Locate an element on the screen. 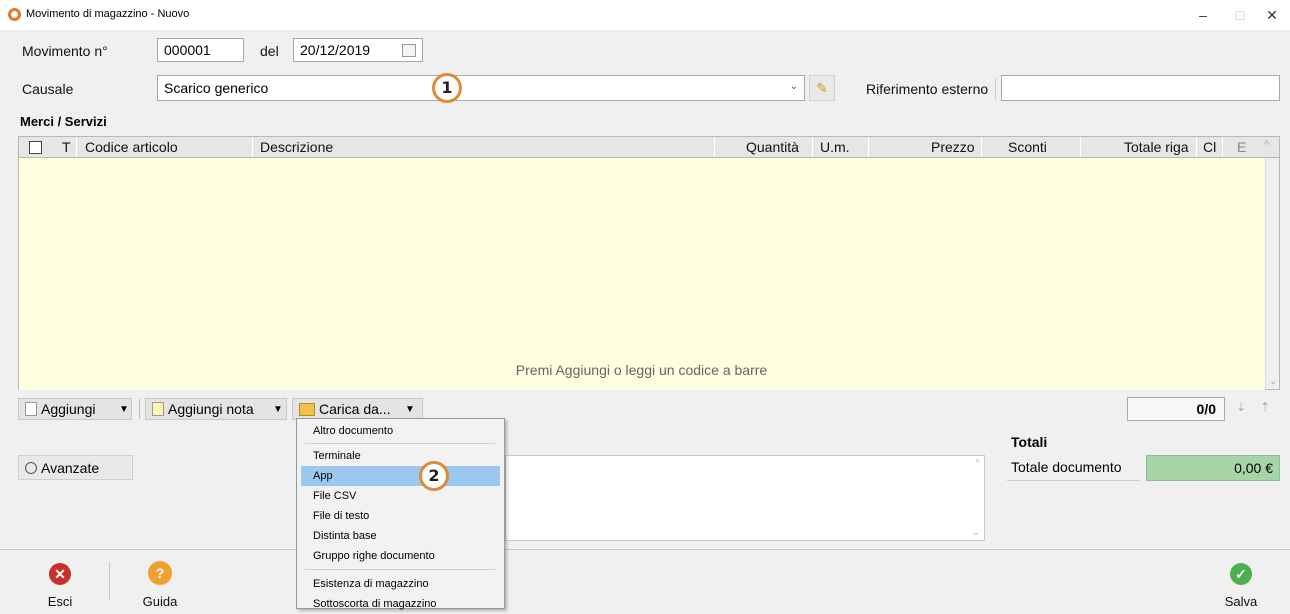  movement-number-field: 000001 is located at coordinates (200, 50).